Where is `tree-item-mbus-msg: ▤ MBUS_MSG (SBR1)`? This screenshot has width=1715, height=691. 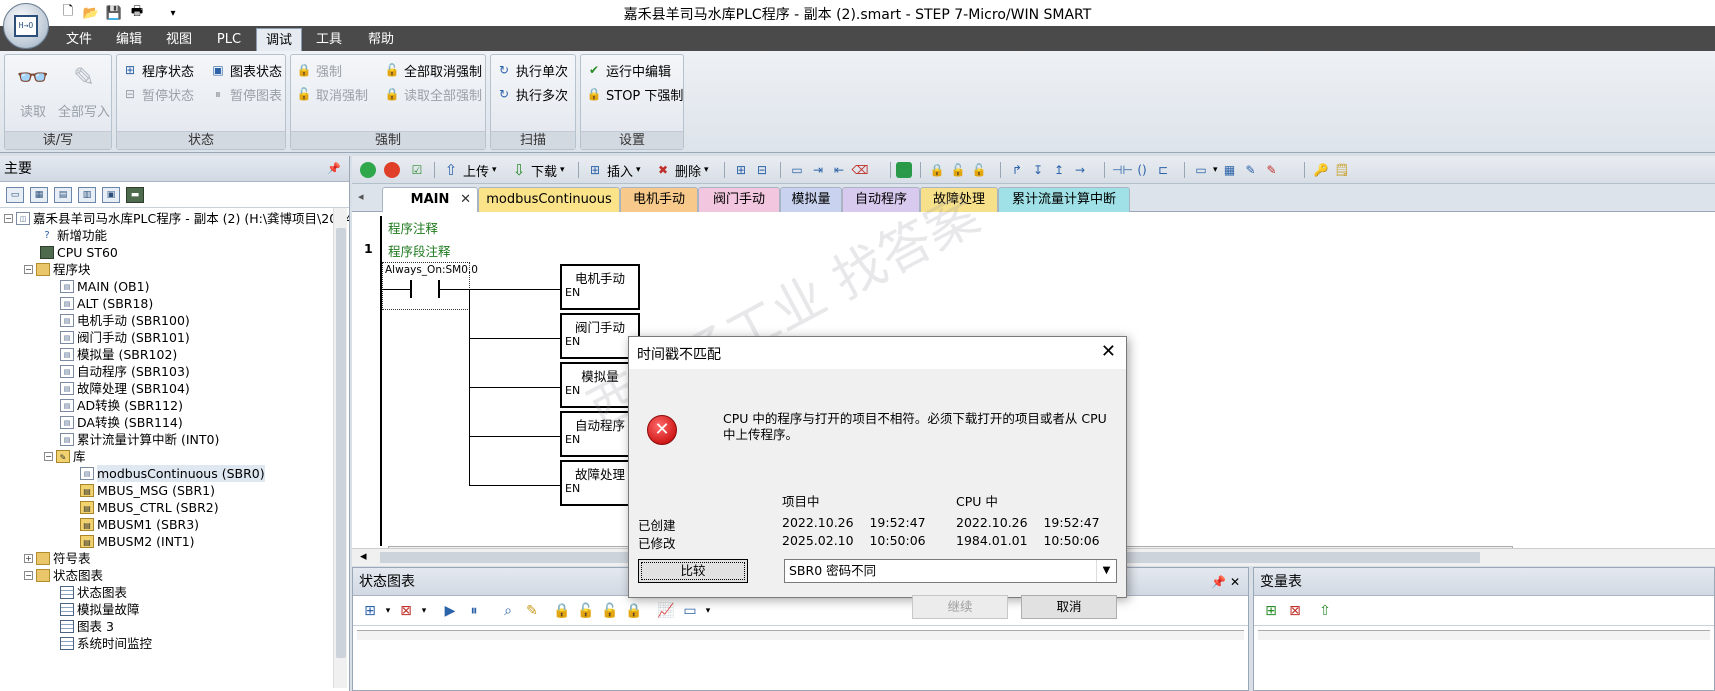
tree-item-mbus-msg: ▤ MBUS_MSG (SBR1) is located at coordinates (147, 490).